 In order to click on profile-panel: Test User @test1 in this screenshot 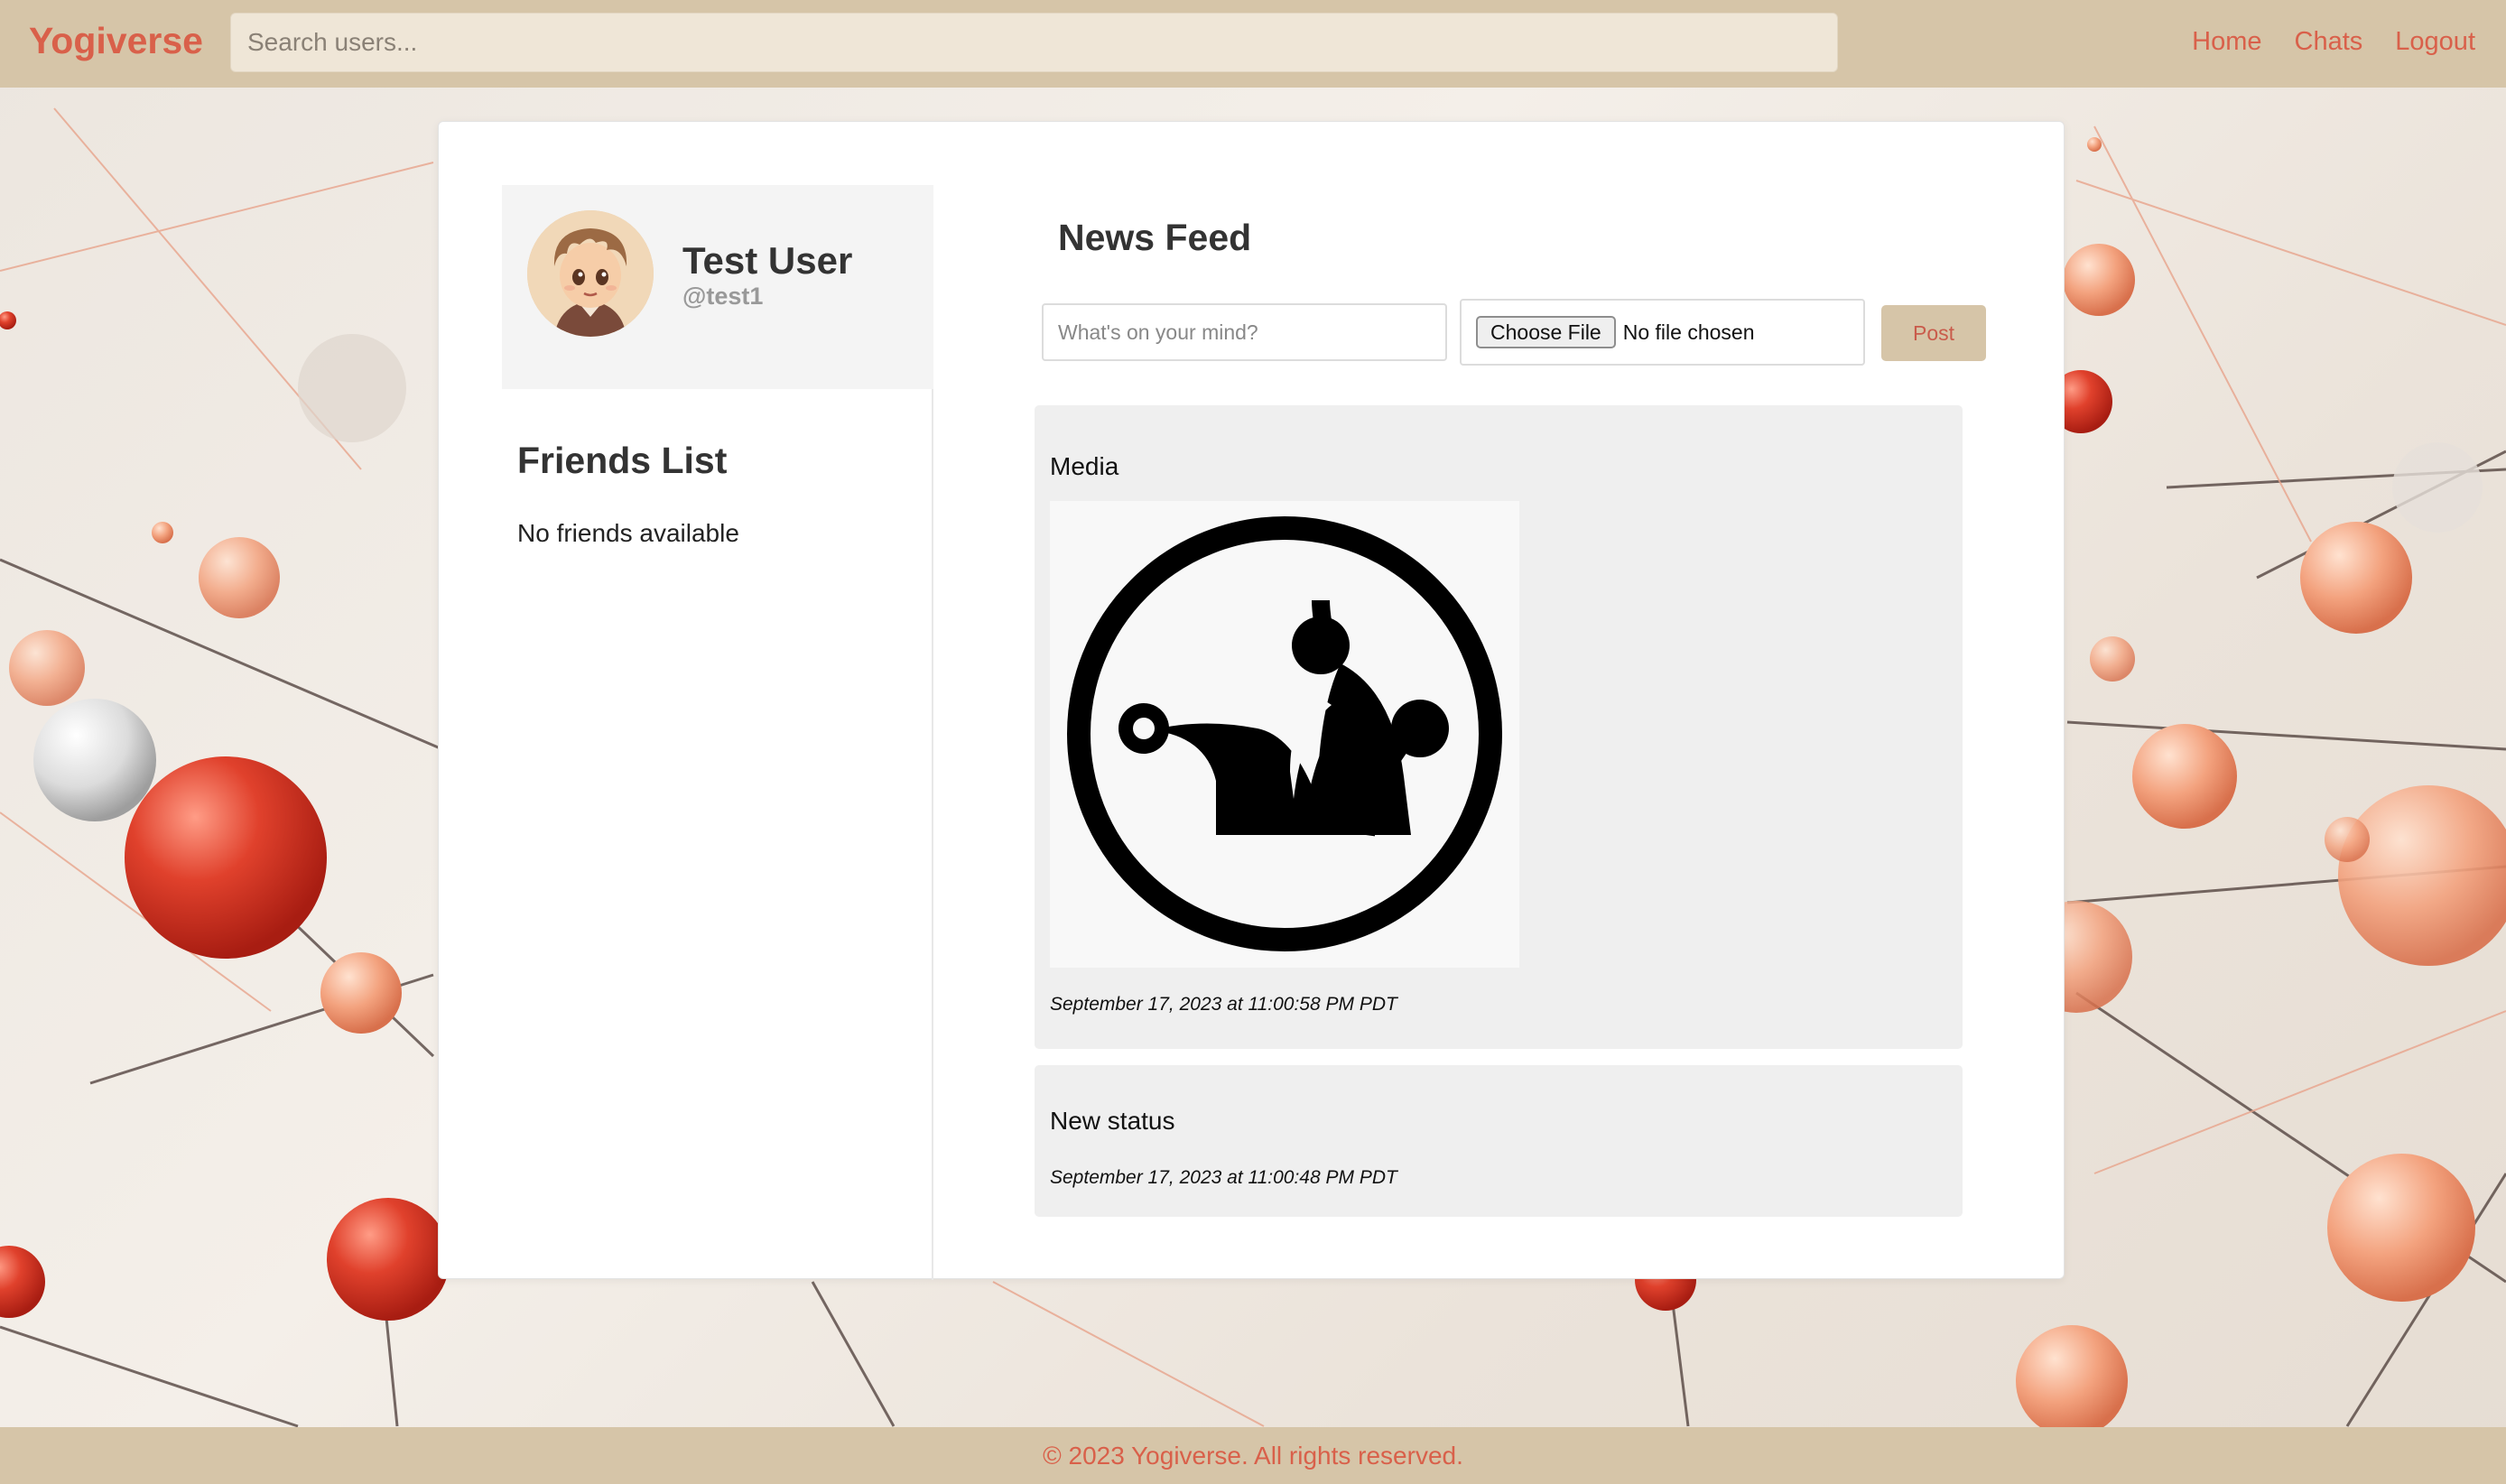, I will do `click(717, 287)`.